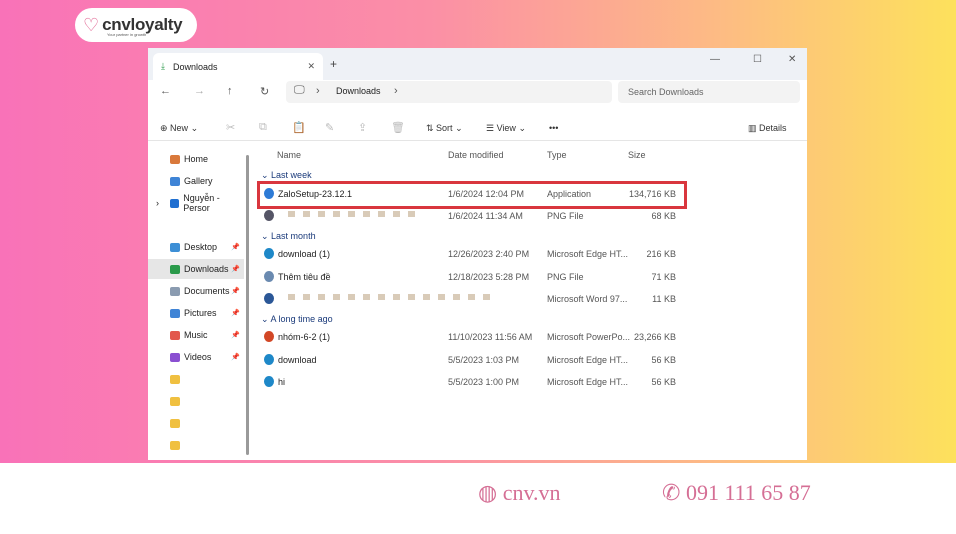 The width and height of the screenshot is (956, 534). Describe the element at coordinates (165, 91) in the screenshot. I see `back-button: ←` at that location.